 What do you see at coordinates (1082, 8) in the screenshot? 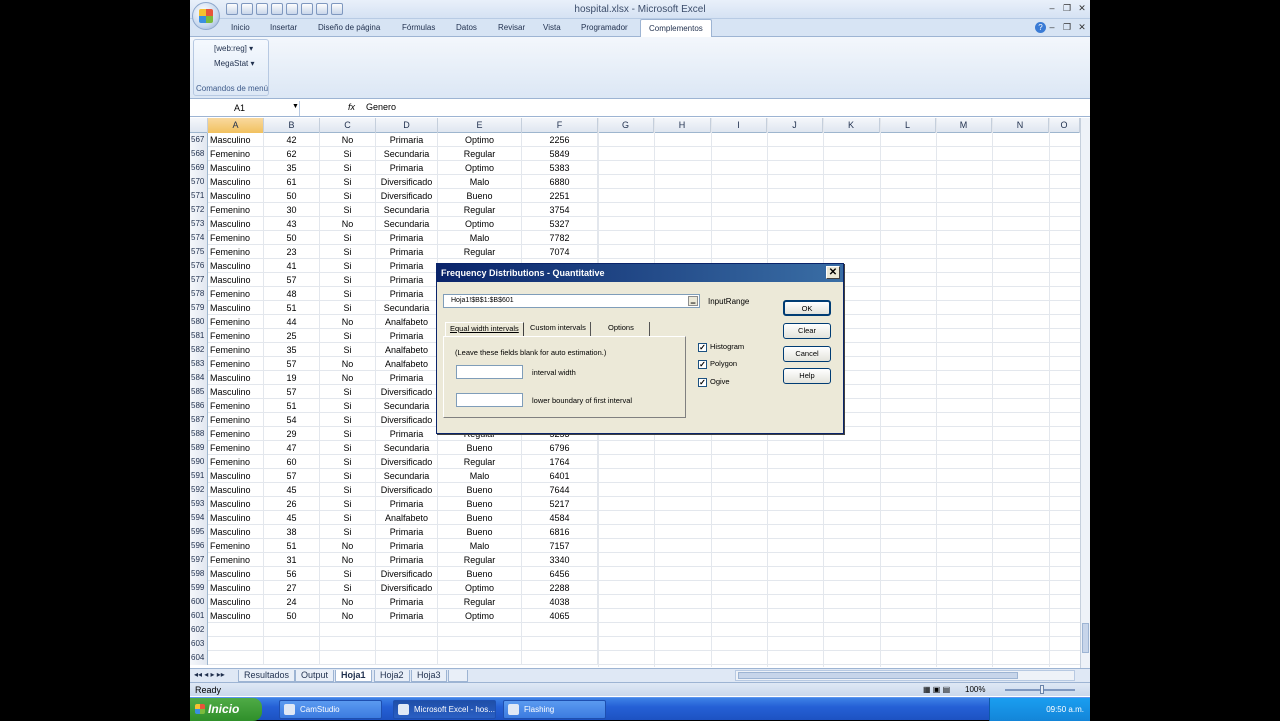
I see `close-button: ✕` at bounding box center [1082, 8].